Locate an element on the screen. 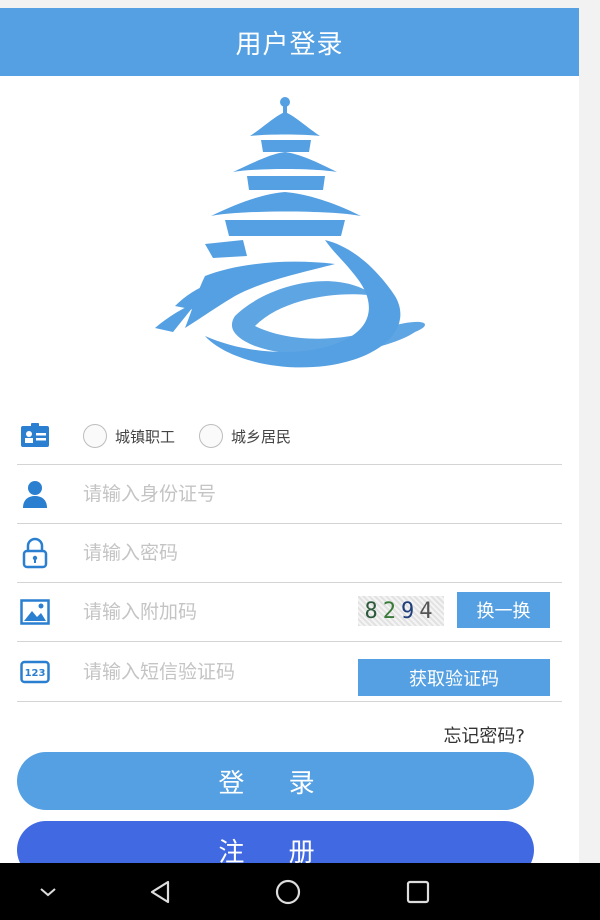 The width and height of the screenshot is (600, 920). get-sms-code-button: 获取验证码 is located at coordinates (454, 677).